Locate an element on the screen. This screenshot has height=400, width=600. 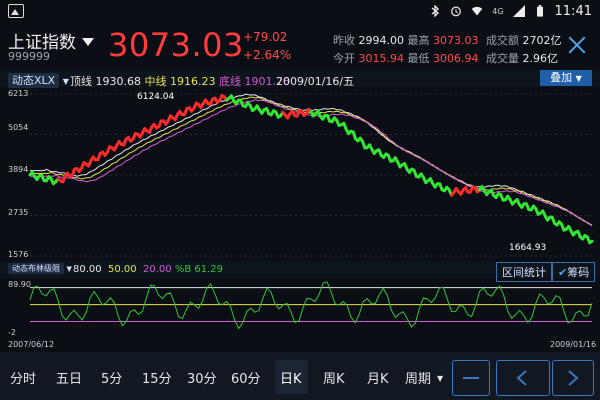
top-line-label: 顶线 is located at coordinates (81, 81).